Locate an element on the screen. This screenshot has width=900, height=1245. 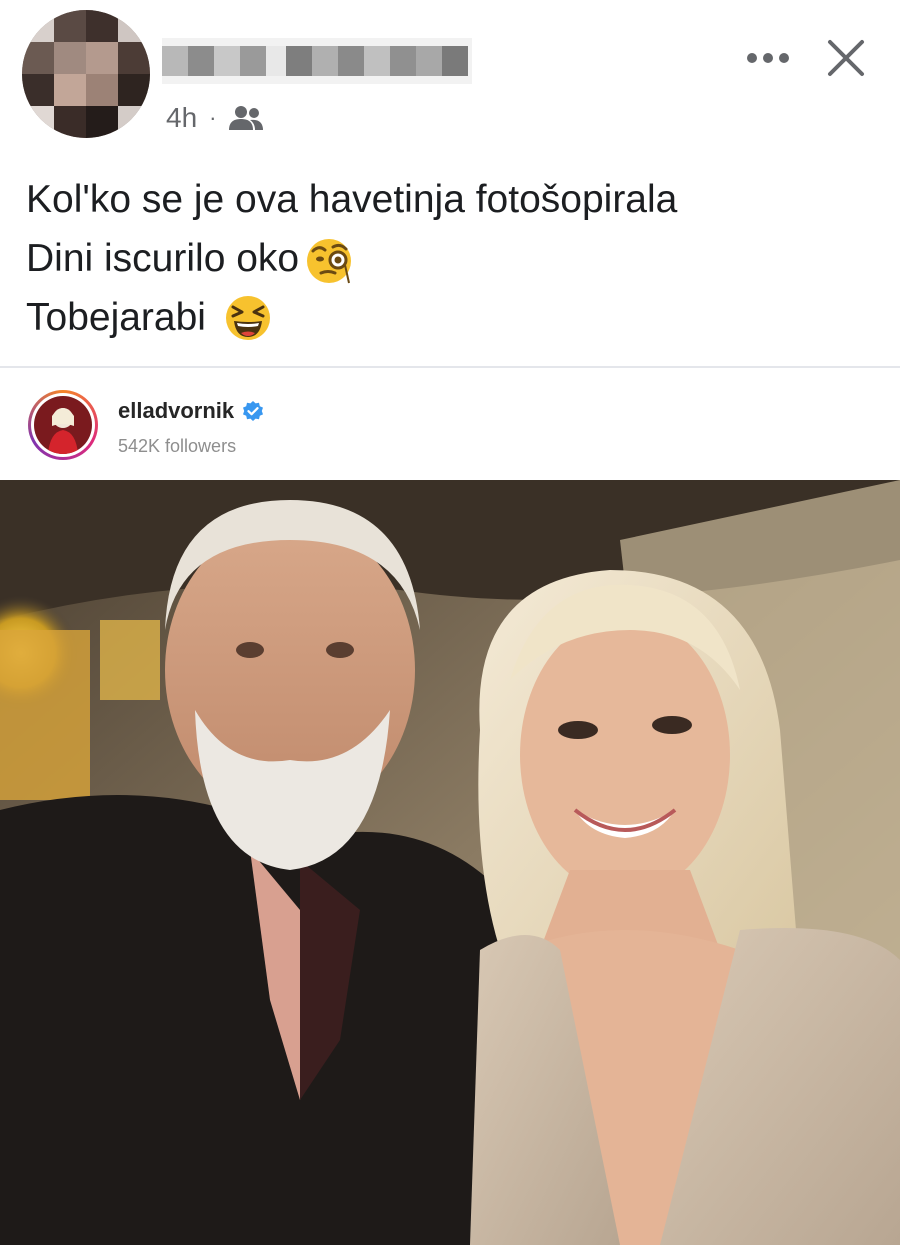
more-options-button is located at coordinates (768, 58).